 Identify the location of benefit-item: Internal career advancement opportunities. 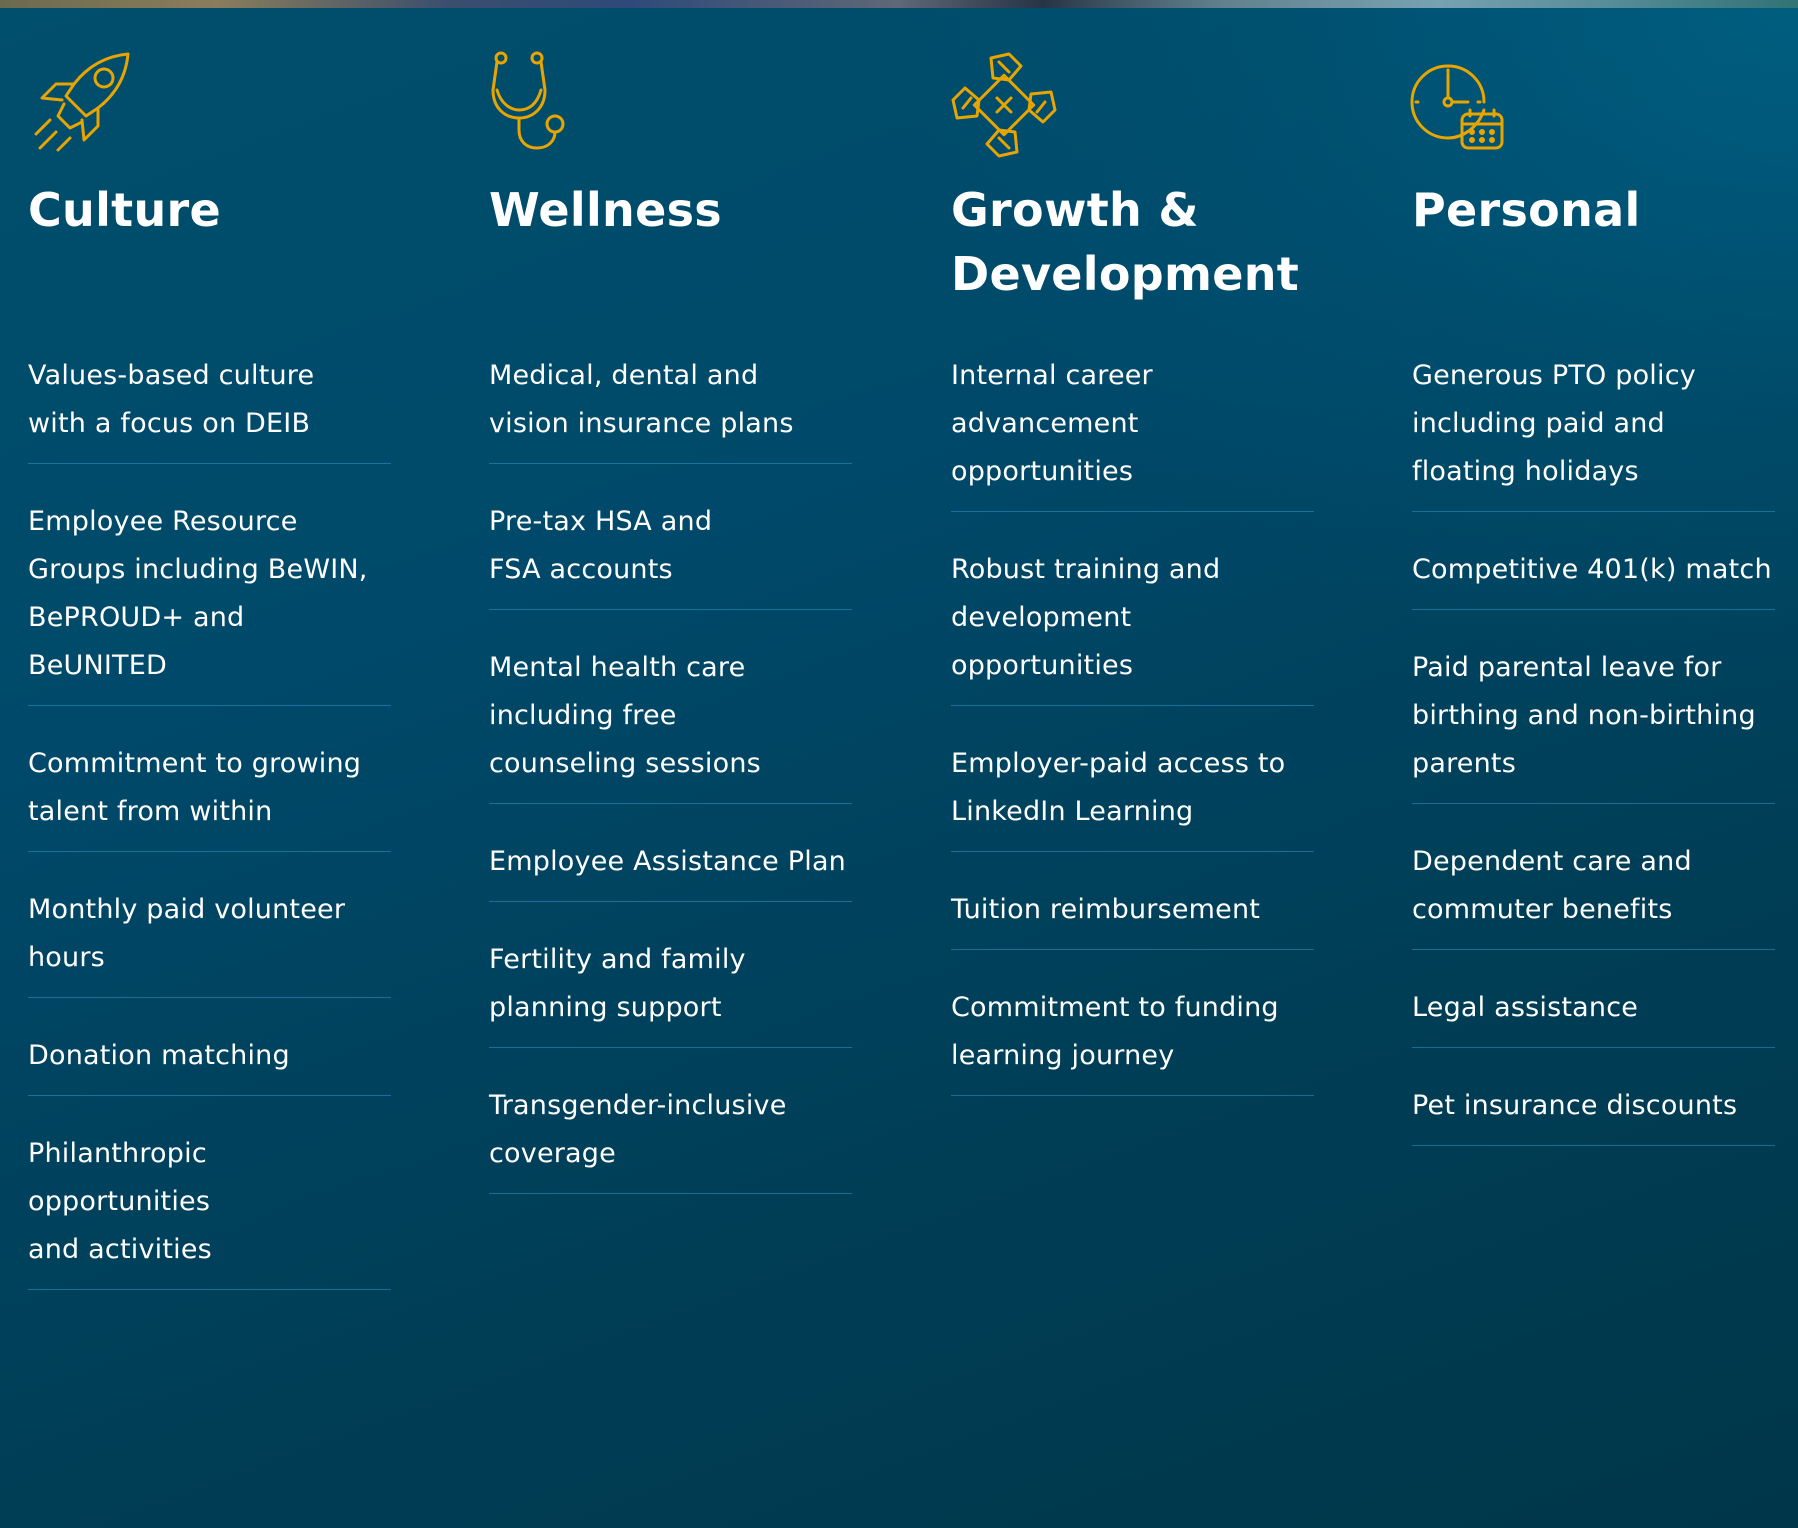
(1132, 428).